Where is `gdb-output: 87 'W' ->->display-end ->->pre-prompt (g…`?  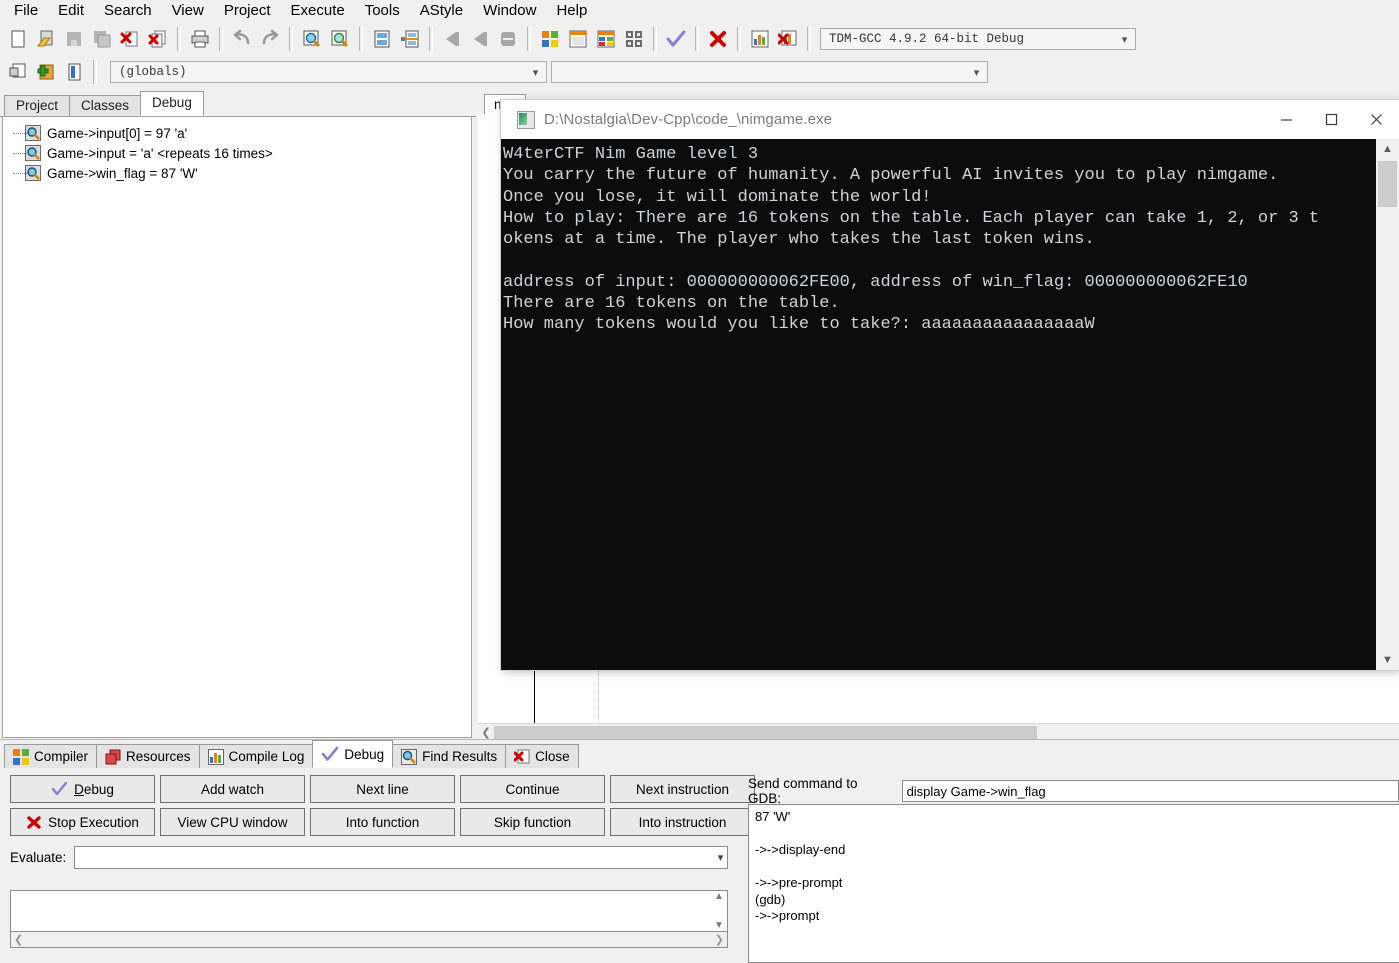
gdb-output: 87 'W' ->->display-end ->->pre-prompt (g… is located at coordinates (1073, 883).